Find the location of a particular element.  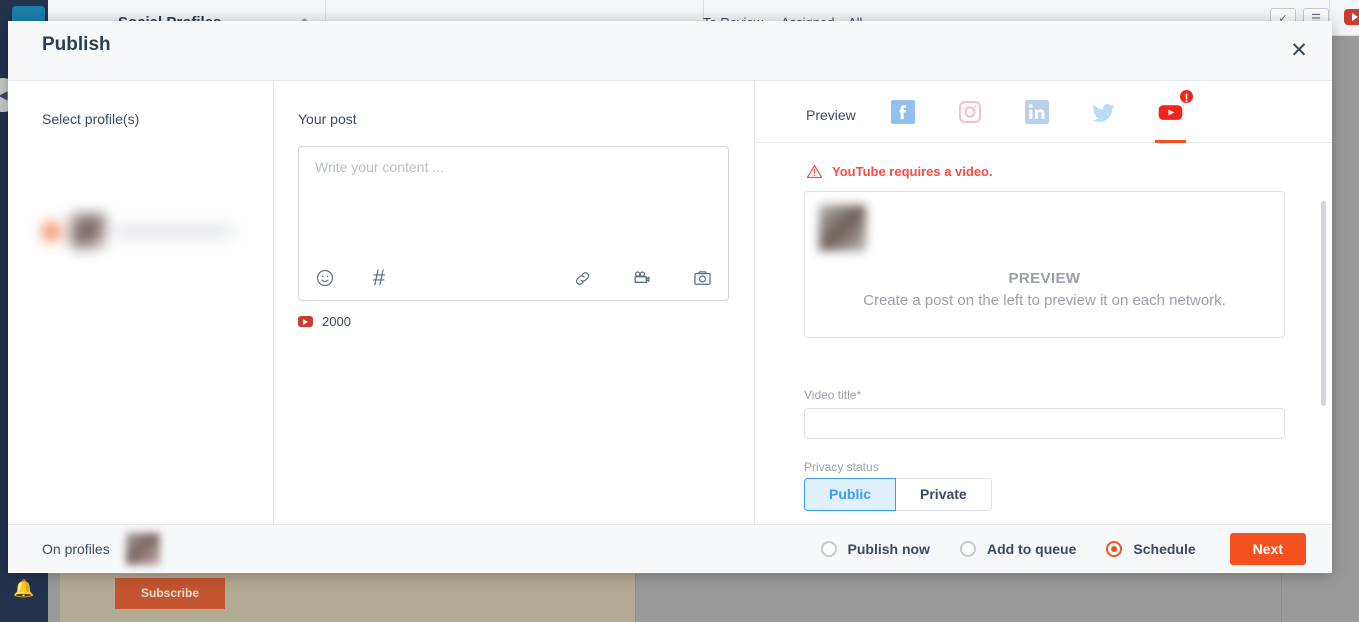

composer-tools-left: # is located at coordinates (352, 278).